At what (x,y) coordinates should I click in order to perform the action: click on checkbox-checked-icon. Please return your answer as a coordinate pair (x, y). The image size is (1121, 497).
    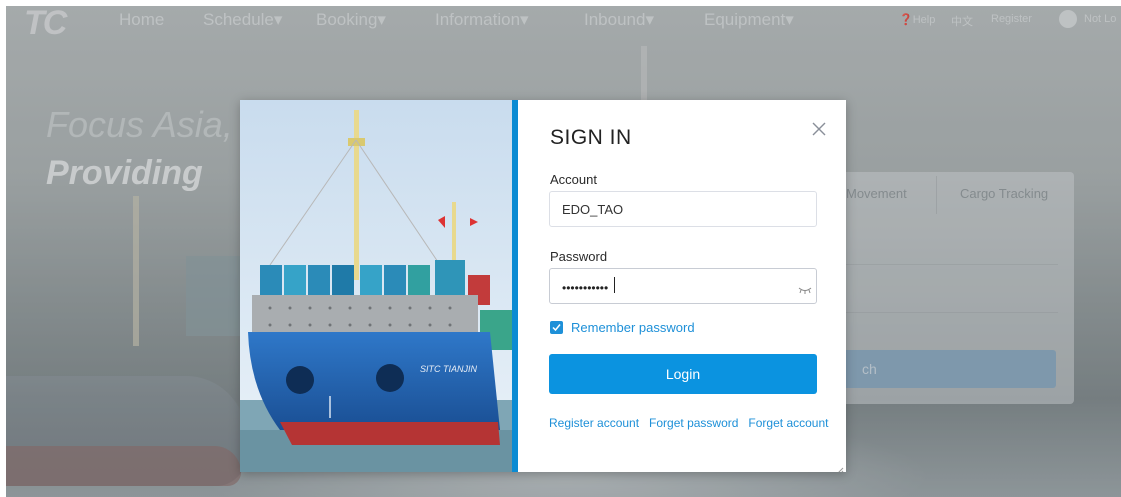
    Looking at the image, I should click on (556, 327).